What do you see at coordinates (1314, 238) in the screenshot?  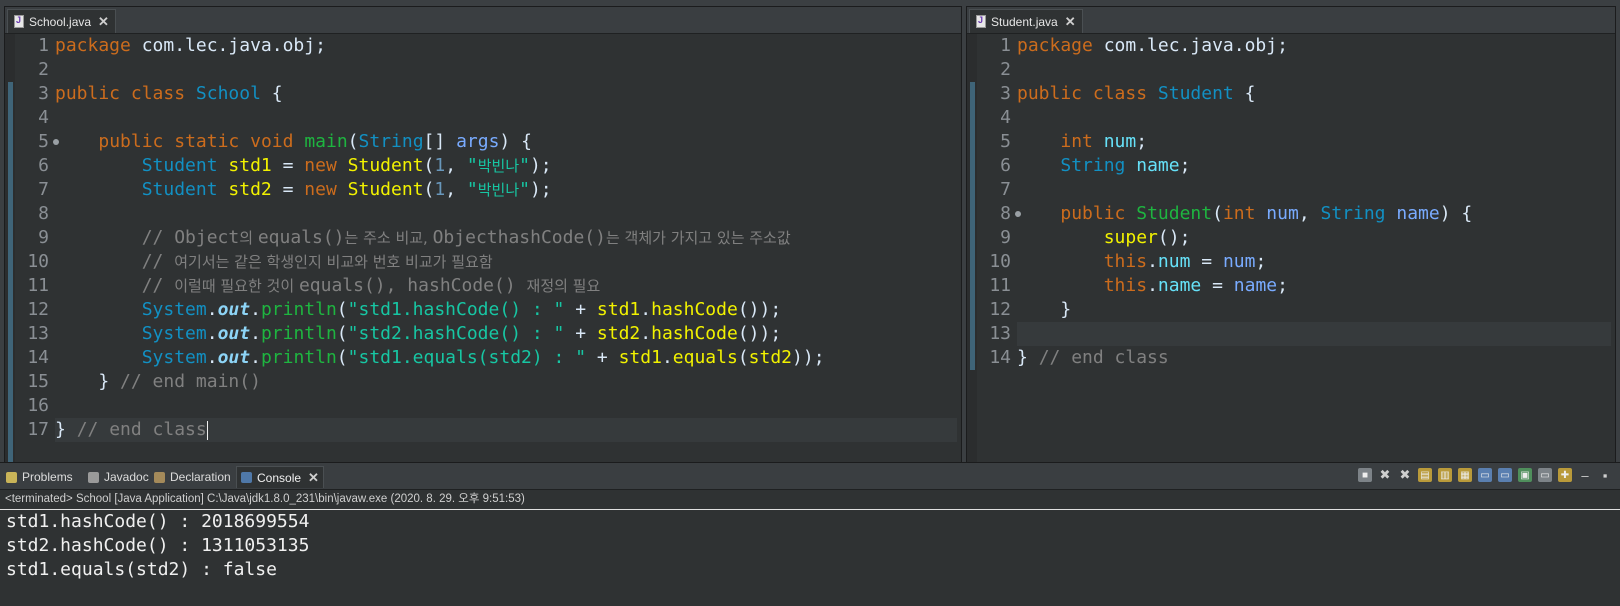 I see `code-line: super();` at bounding box center [1314, 238].